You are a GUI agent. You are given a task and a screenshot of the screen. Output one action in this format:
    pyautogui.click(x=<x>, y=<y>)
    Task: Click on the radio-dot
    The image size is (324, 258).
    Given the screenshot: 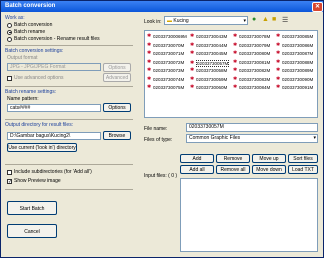 What is the action you would take?
    pyautogui.click(x=9, y=39)
    